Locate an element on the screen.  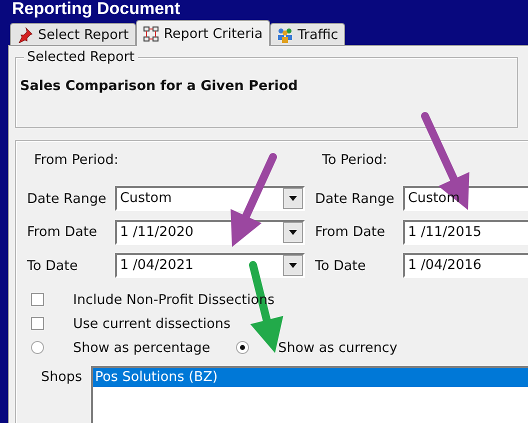
report-name: Sales Comparison for a Given Period is located at coordinates (159, 86).